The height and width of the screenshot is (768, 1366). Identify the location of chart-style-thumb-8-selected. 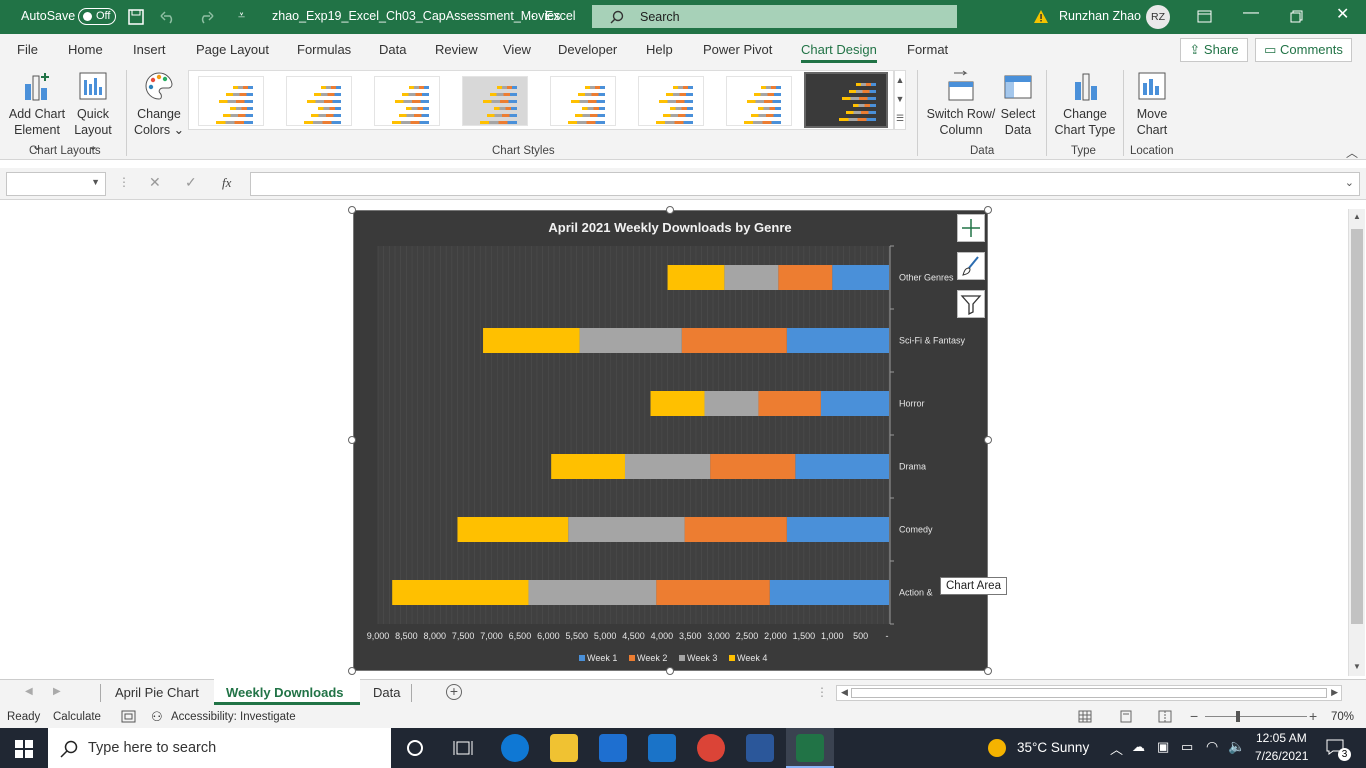
(846, 100).